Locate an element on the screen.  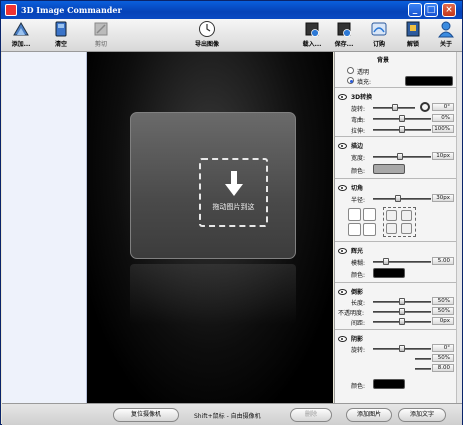
corner-top-right-button is located at coordinates (369, 214).